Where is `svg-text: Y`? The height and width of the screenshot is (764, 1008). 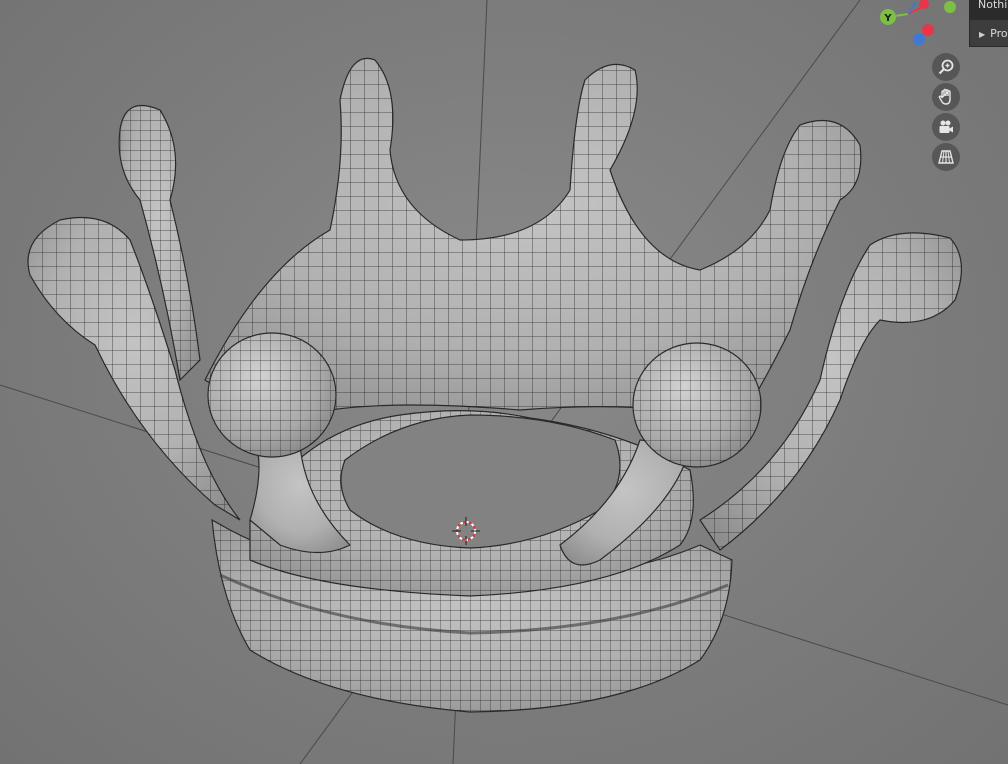
svg-text: Y is located at coordinates (887, 18).